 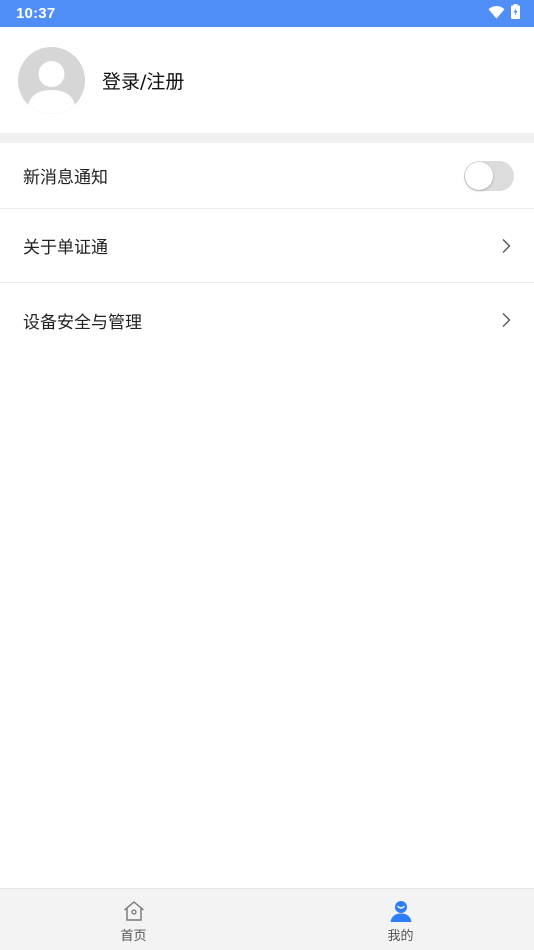 What do you see at coordinates (51, 80) in the screenshot?
I see `default-avatar-icon` at bounding box center [51, 80].